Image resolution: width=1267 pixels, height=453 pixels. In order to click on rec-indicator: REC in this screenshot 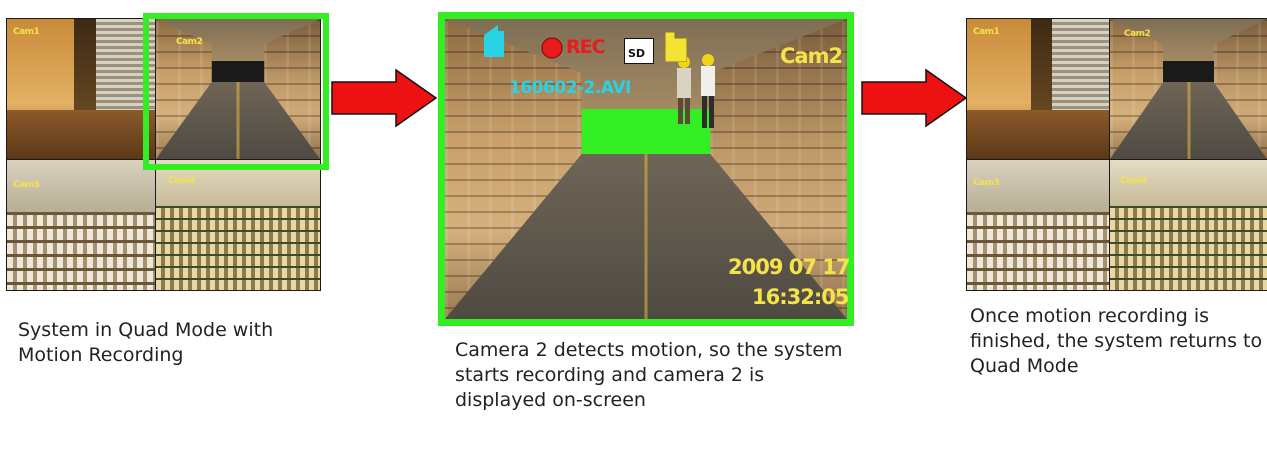, I will do `click(586, 47)`.